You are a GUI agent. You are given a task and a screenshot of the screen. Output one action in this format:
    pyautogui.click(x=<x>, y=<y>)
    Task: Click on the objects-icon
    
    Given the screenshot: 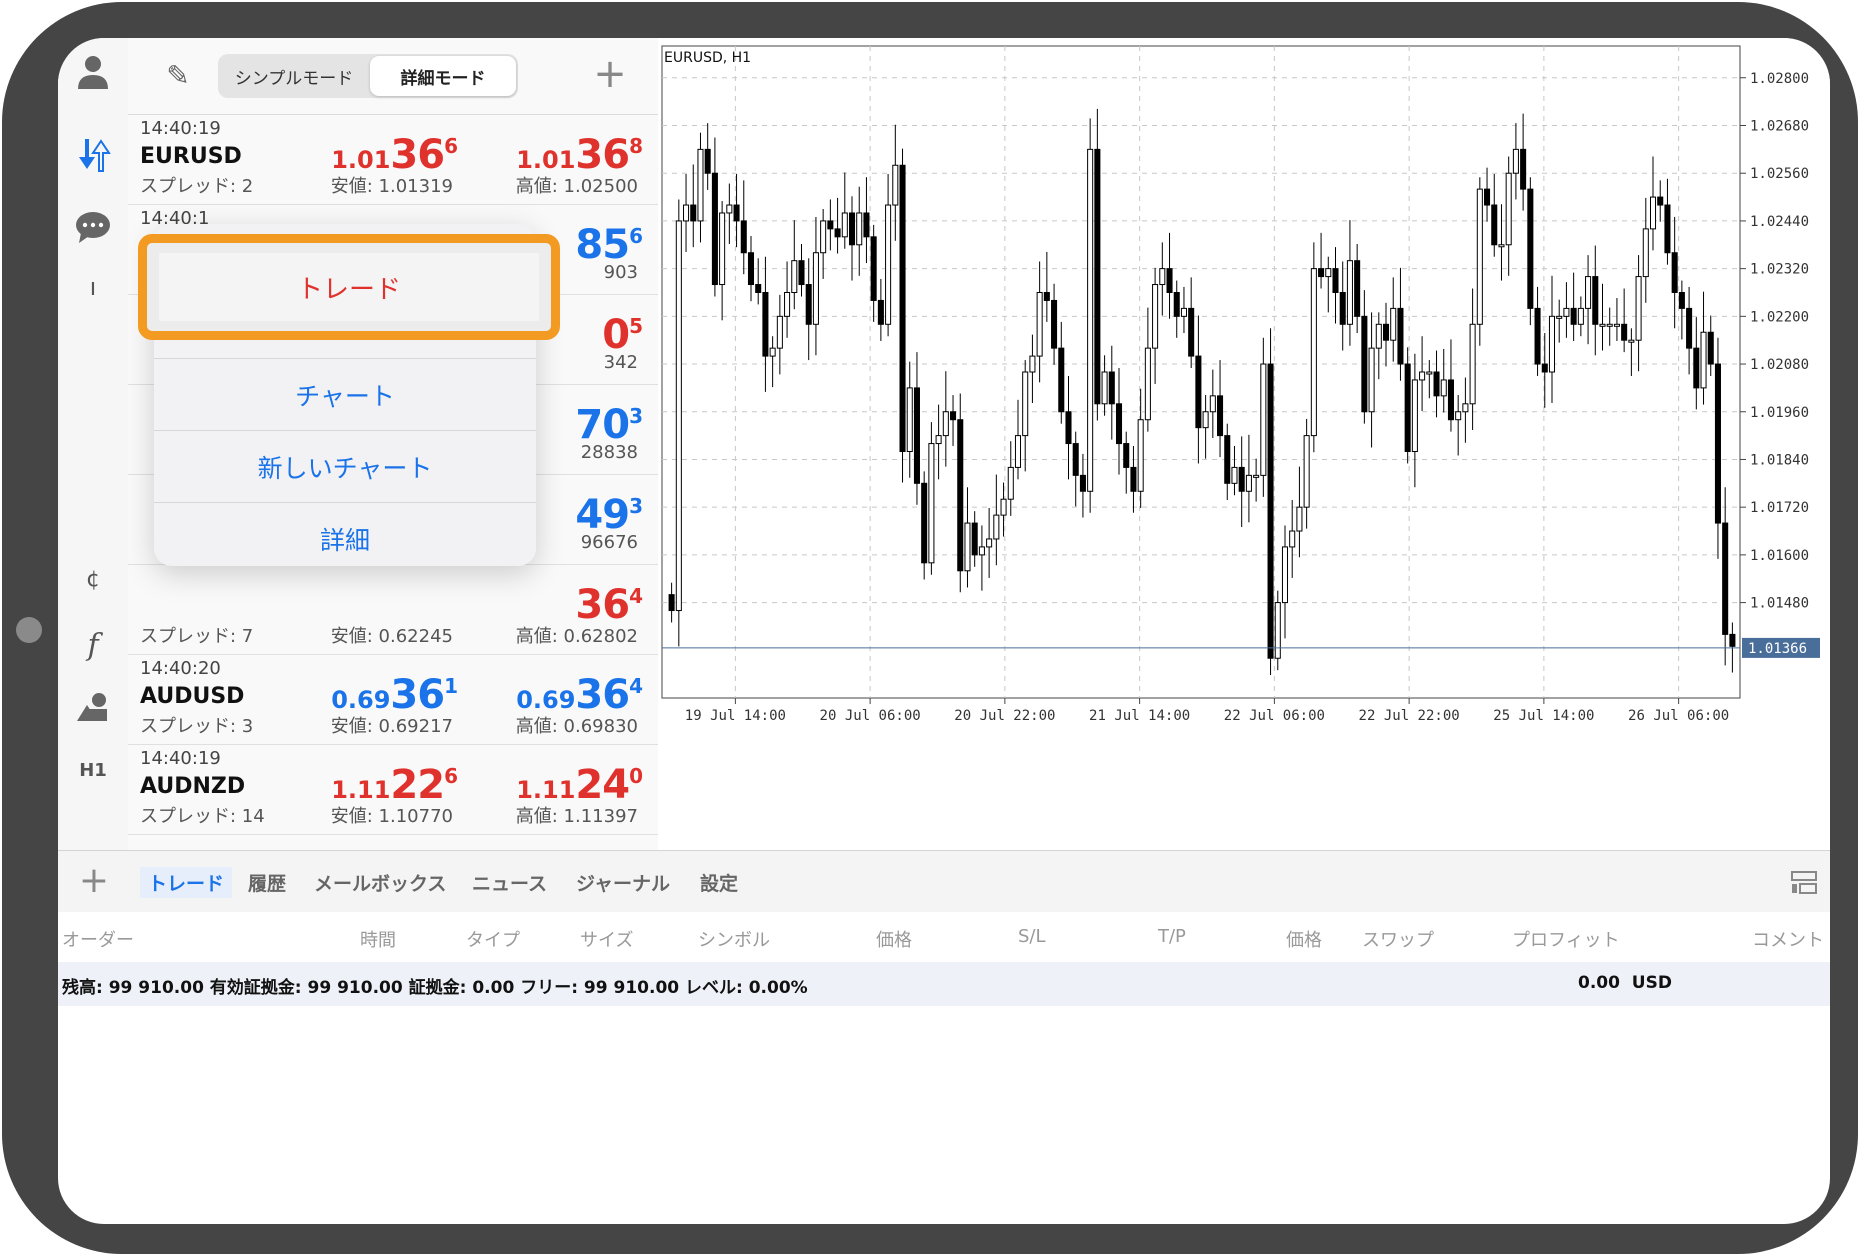 What is the action you would take?
    pyautogui.click(x=93, y=707)
    